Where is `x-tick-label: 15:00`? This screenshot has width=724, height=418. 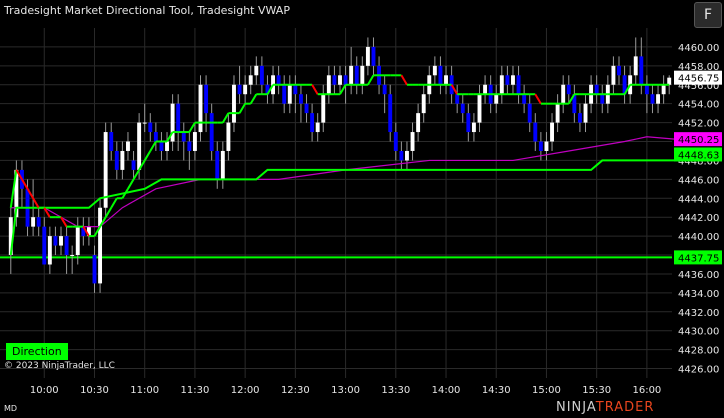 x-tick-label: 15:00 is located at coordinates (546, 390).